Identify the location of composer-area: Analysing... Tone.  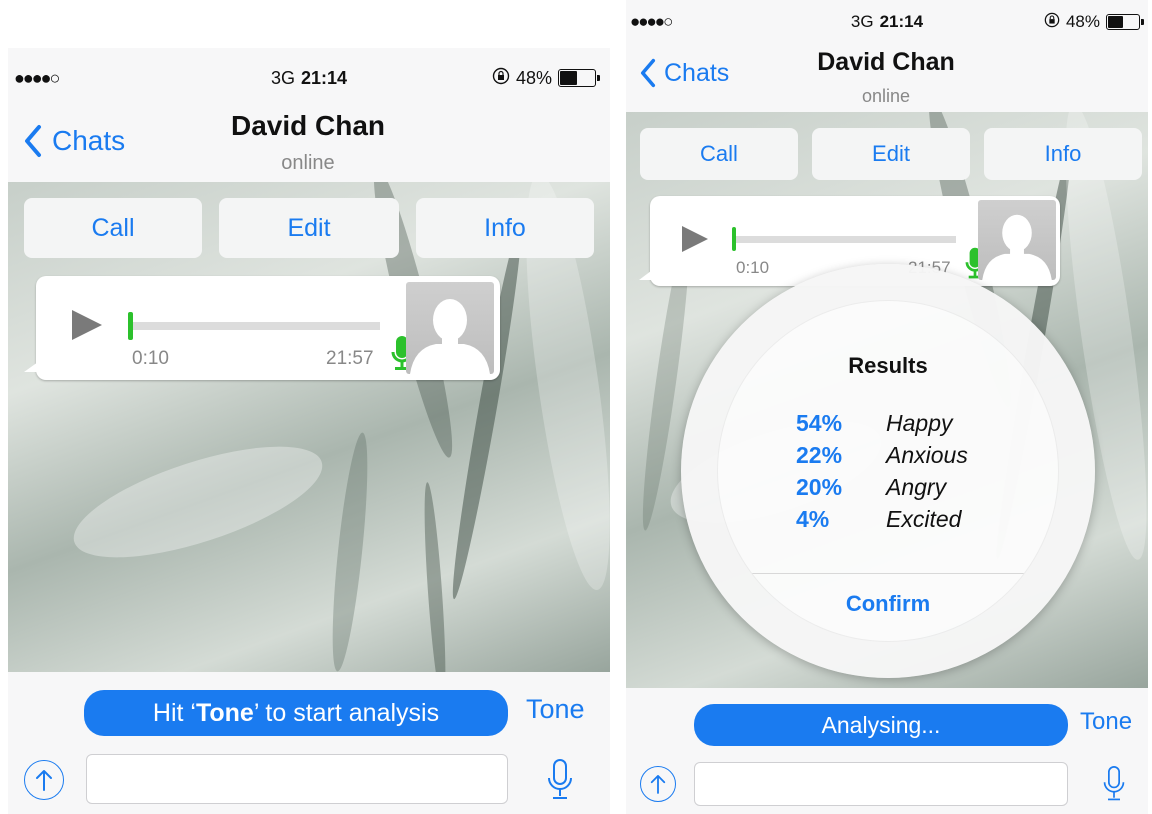
(887, 751).